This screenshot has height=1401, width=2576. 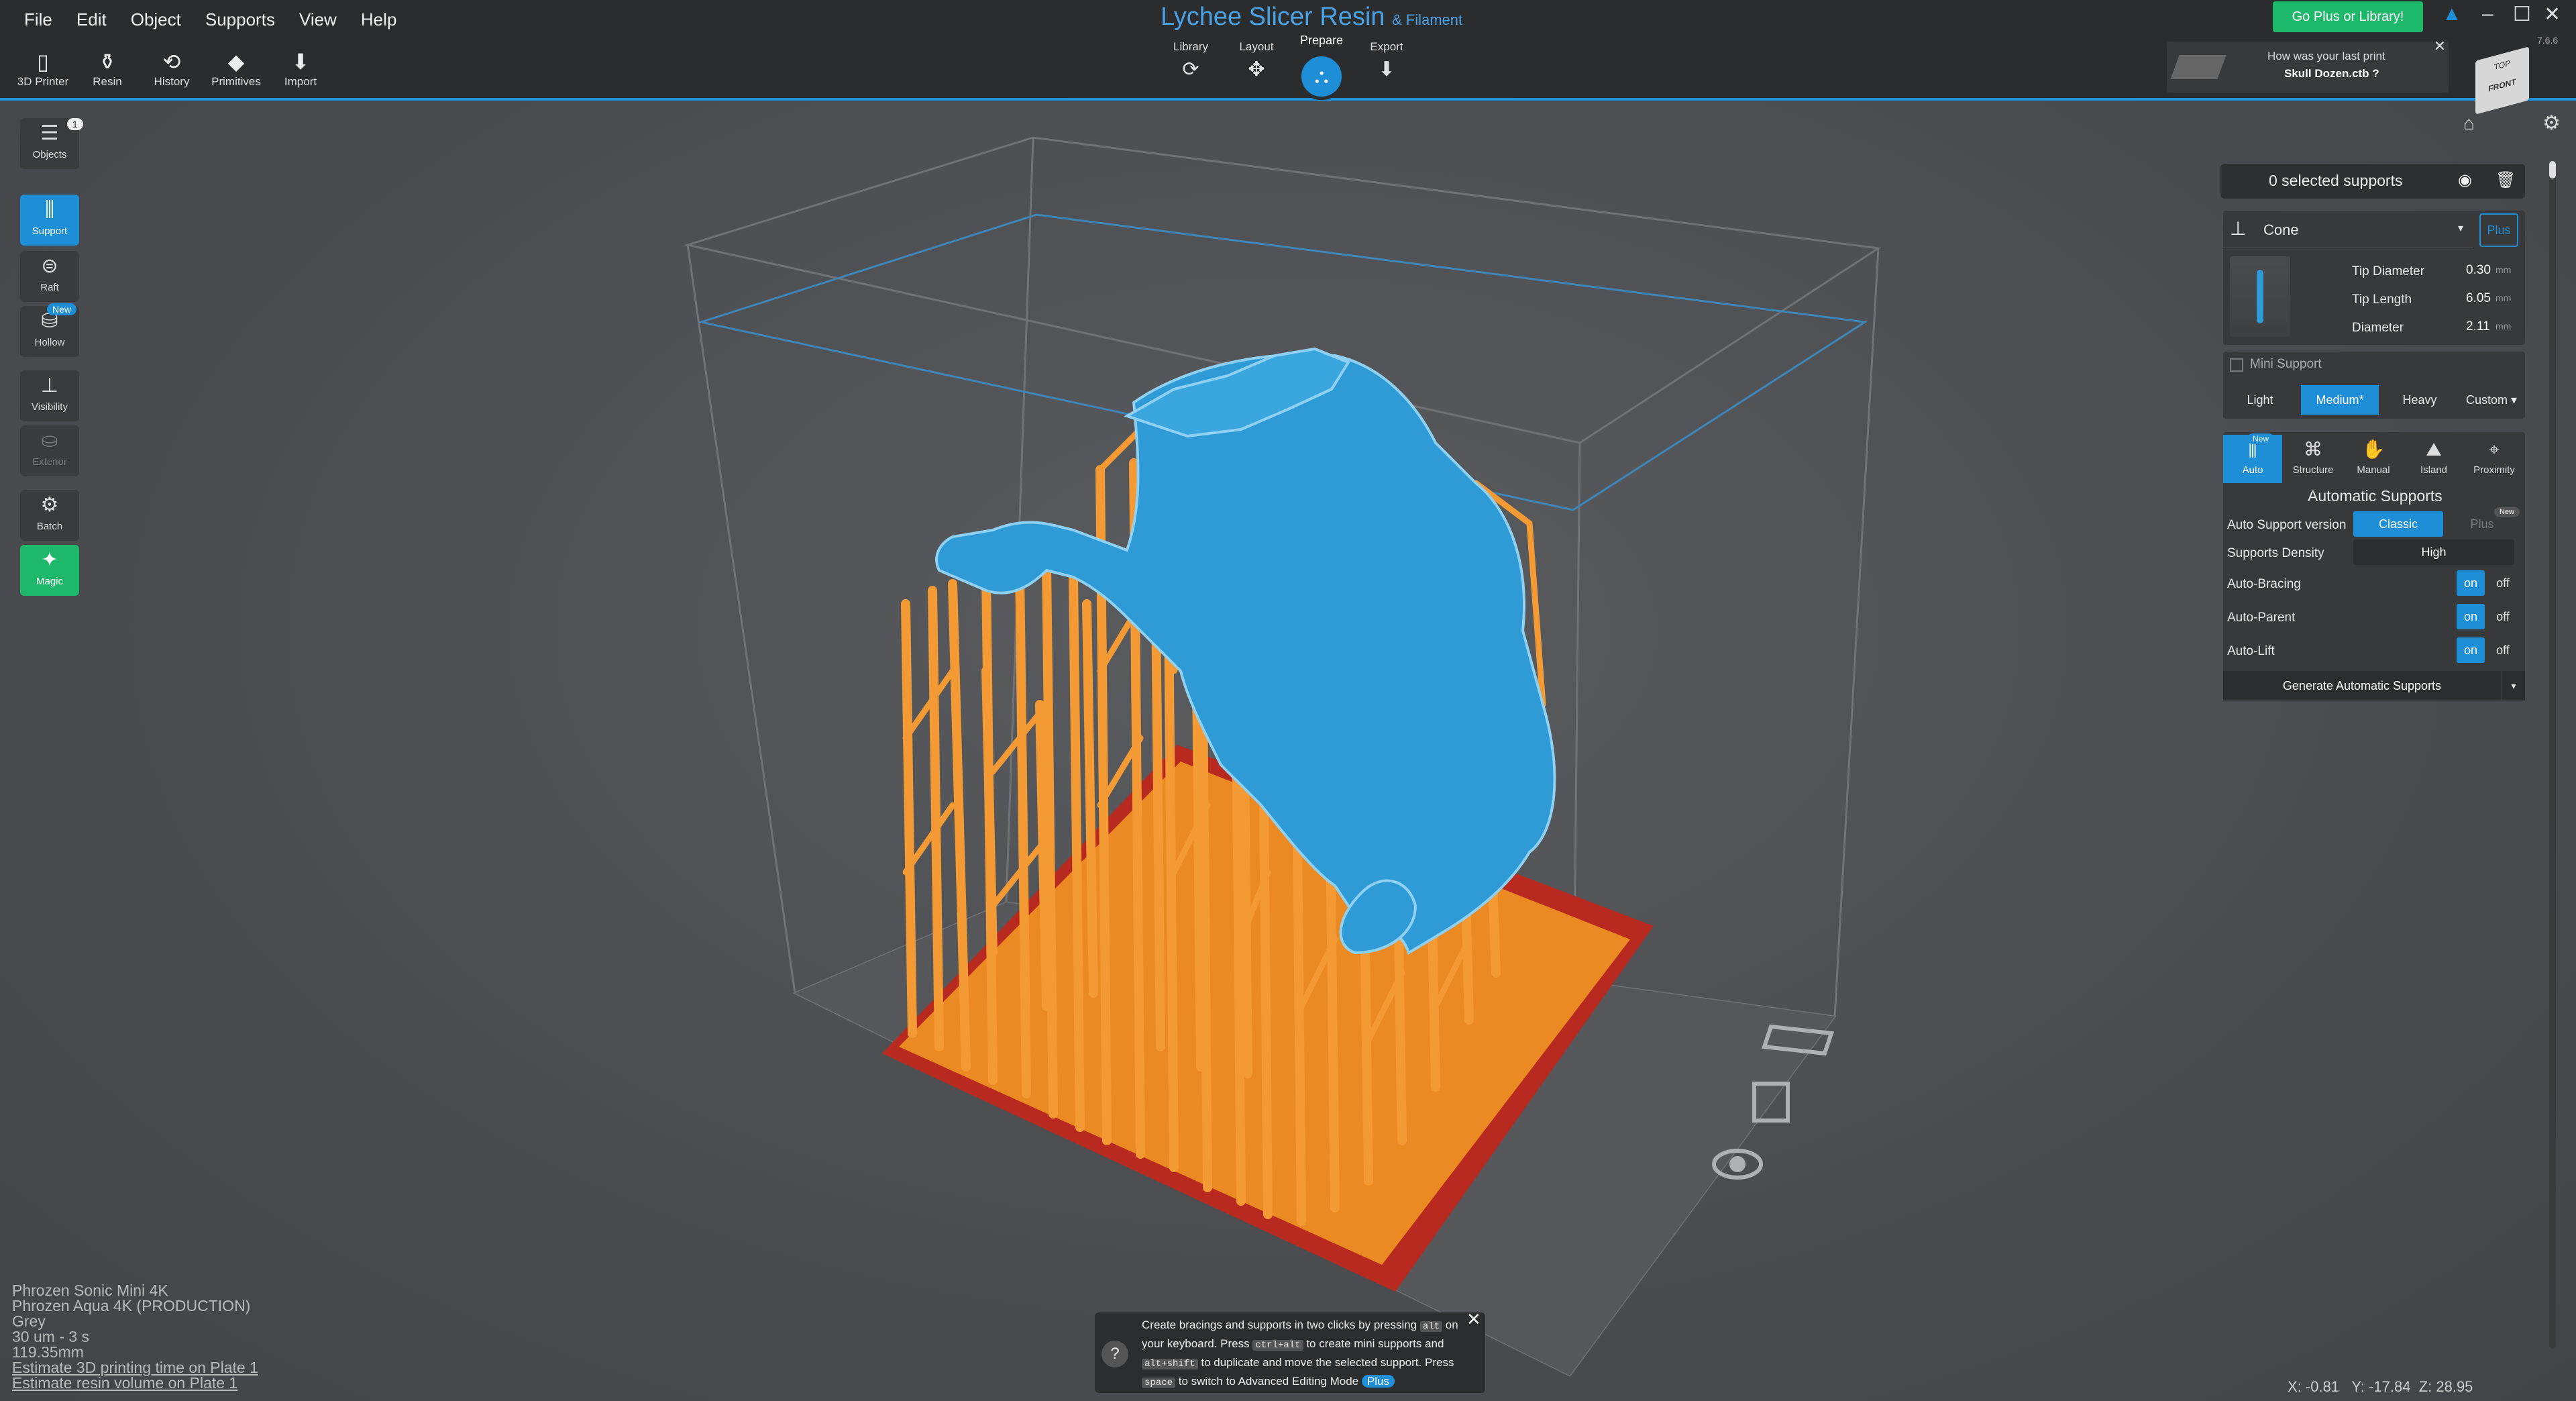 I want to click on auto-parent-label: Auto-Parent, so click(x=2261, y=618).